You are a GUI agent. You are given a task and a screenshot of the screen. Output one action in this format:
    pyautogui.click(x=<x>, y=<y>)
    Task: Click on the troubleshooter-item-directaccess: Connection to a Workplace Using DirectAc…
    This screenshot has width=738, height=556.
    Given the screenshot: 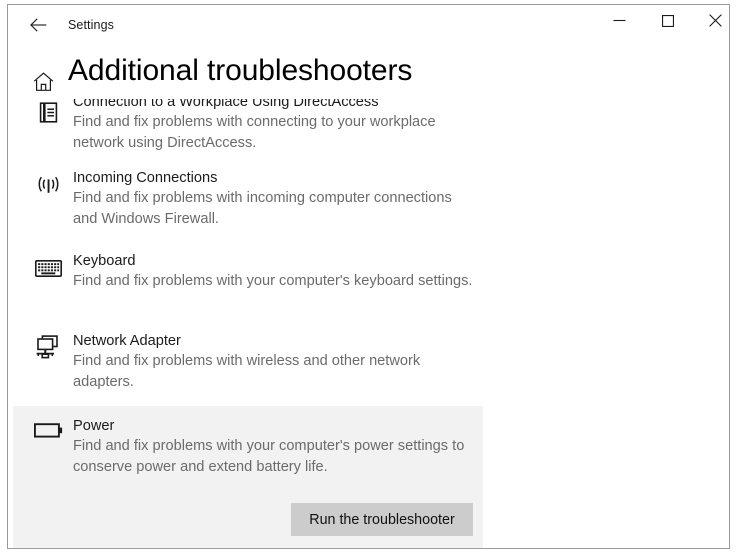 What is the action you would take?
    pyautogui.click(x=248, y=134)
    